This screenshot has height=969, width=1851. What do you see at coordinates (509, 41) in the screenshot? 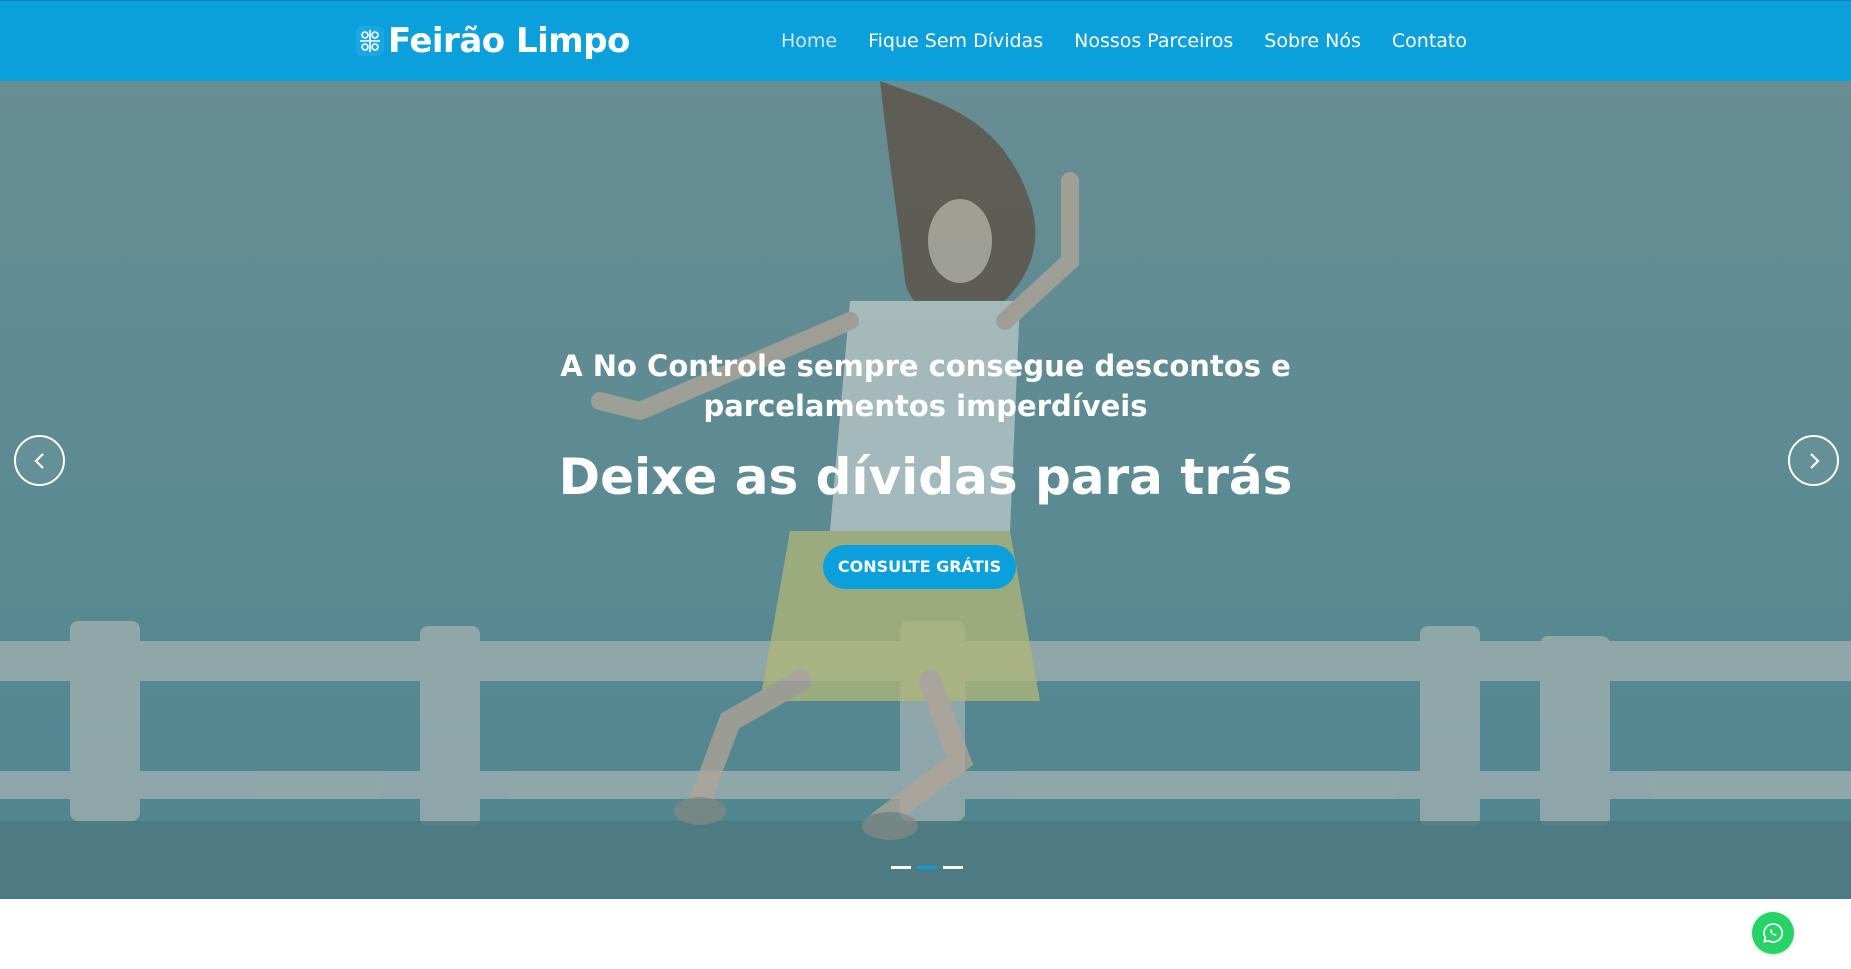
I see `brand-name: Feirão Limpo` at bounding box center [509, 41].